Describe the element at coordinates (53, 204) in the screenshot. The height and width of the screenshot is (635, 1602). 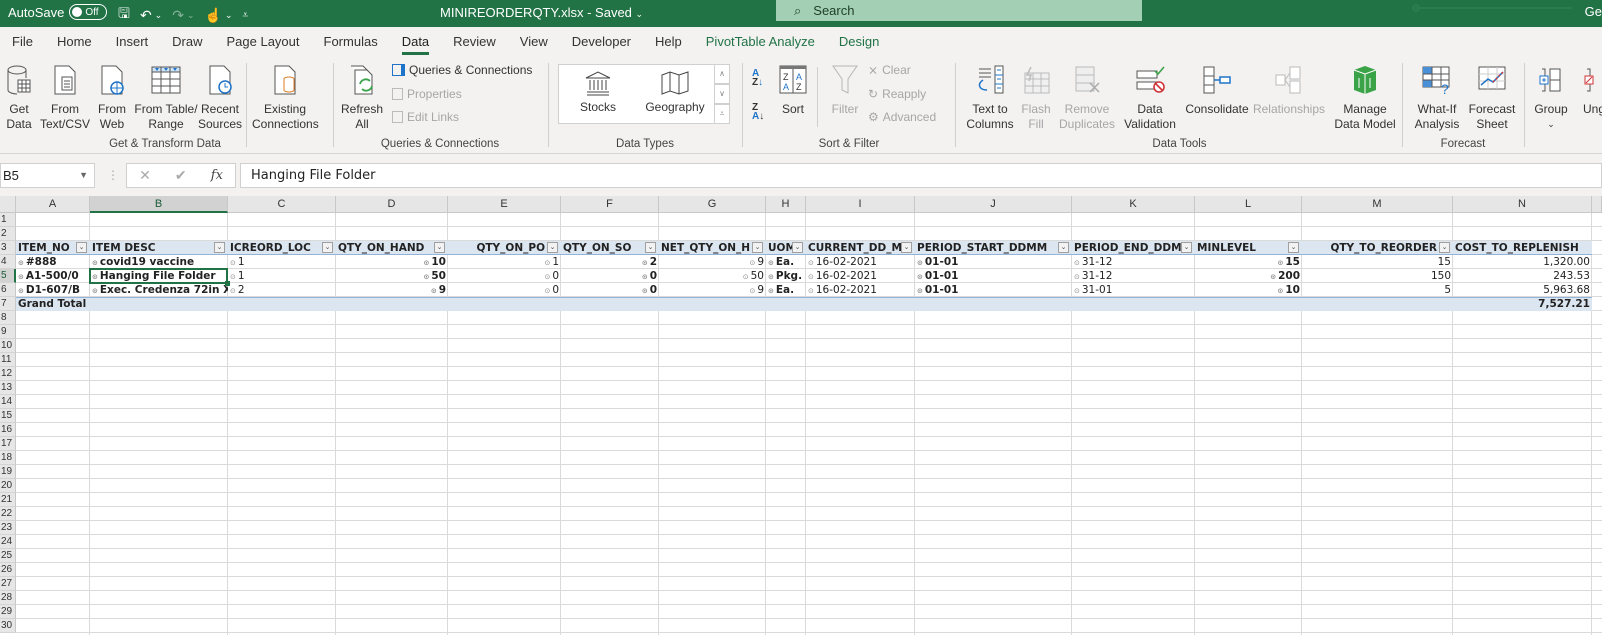
I see `column-header-a: A` at that location.